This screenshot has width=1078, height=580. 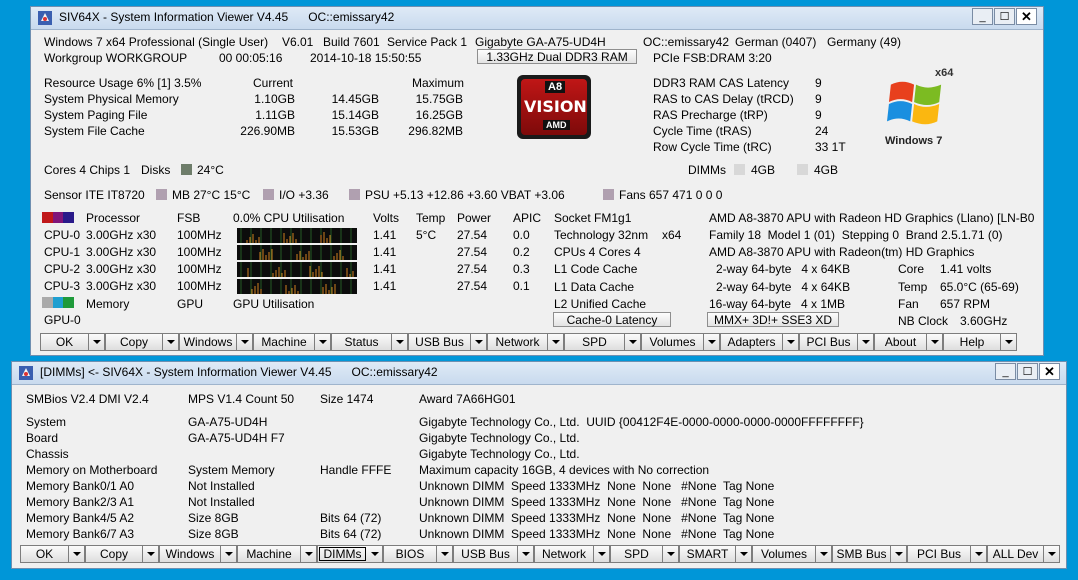 I want to click on toolbar-button-adapters: Adapters, so click(x=759, y=342).